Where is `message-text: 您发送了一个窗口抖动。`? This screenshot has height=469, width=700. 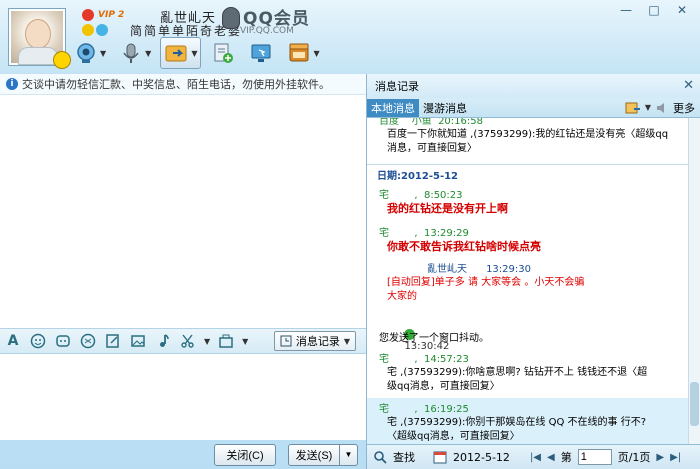 message-text: 您发送了一个窗口抖动。 is located at coordinates (434, 338).